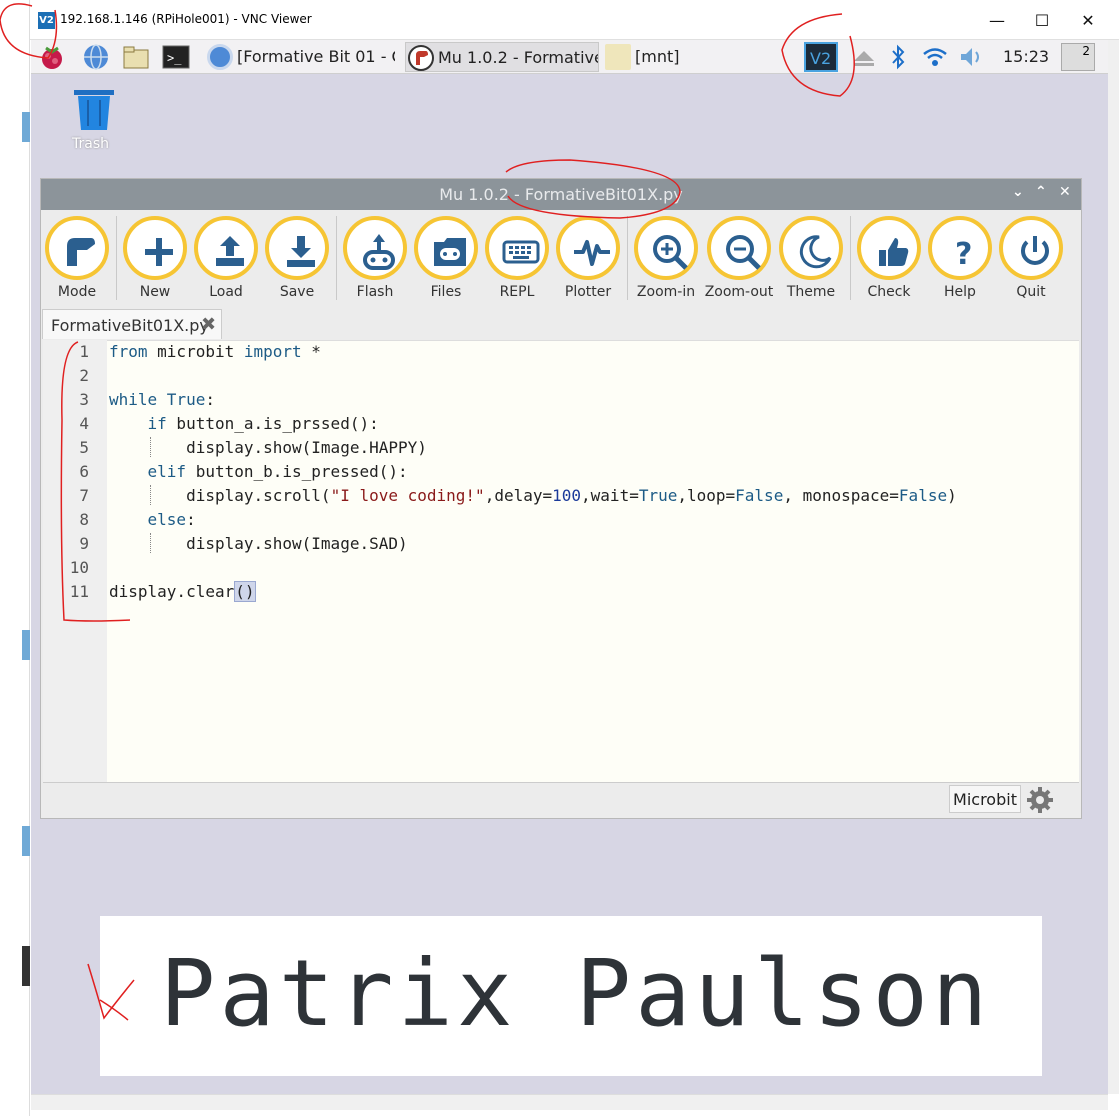  Describe the element at coordinates (666, 292) in the screenshot. I see `zoom-in-label: Zoom-in` at that location.